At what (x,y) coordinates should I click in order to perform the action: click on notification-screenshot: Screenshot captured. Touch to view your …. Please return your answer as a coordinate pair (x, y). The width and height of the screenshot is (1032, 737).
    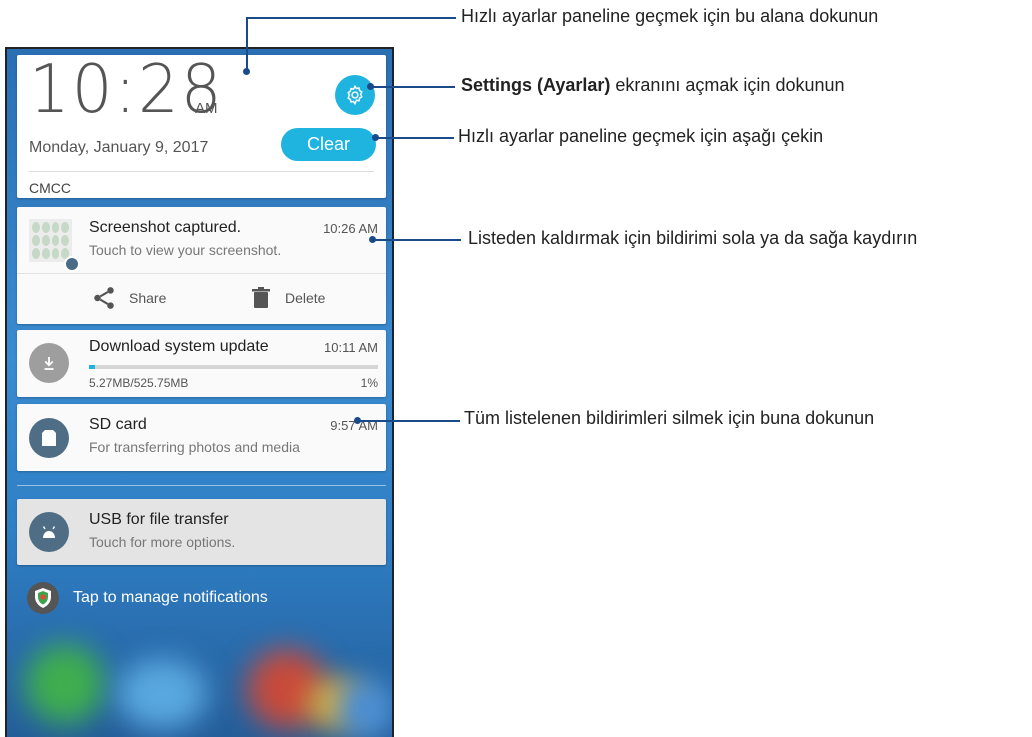
    Looking at the image, I should click on (201, 265).